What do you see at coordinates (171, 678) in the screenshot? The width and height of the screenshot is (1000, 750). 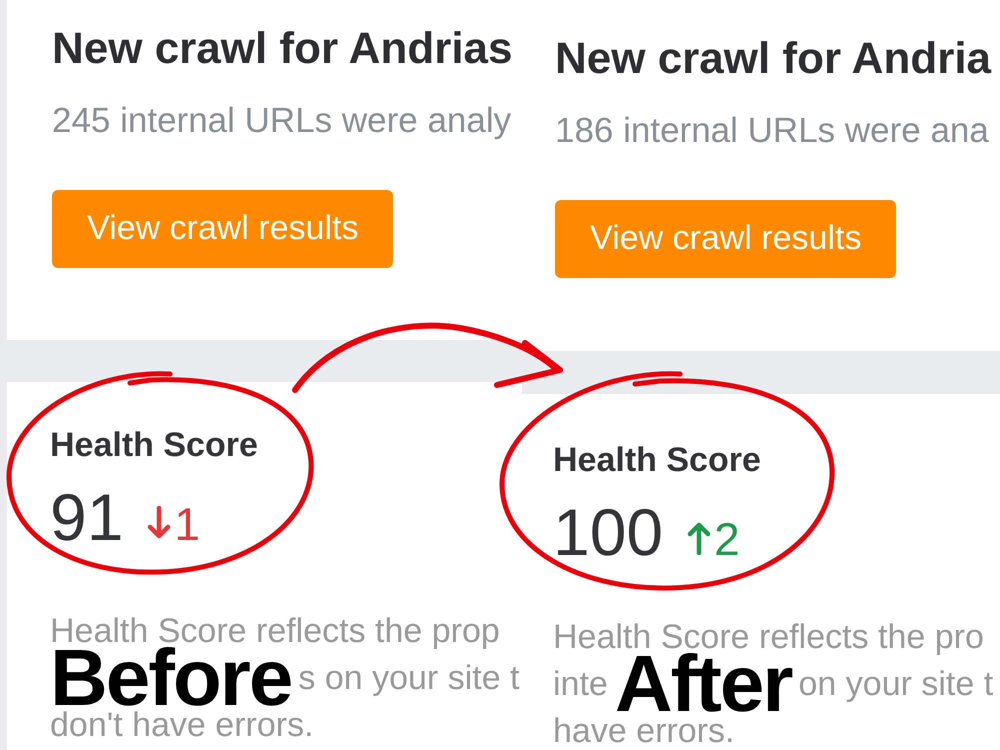 I see `overlay-caption: Before` at bounding box center [171, 678].